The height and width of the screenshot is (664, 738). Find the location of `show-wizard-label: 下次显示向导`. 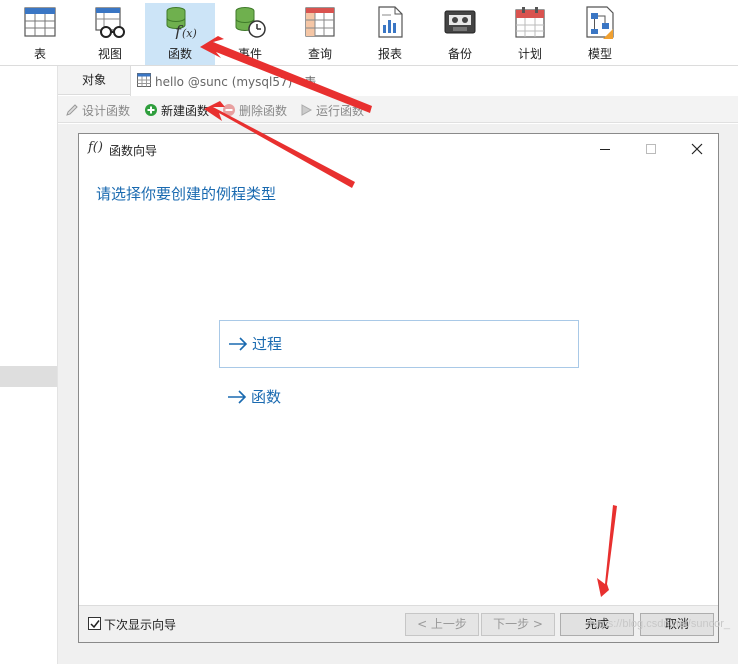

show-wizard-label: 下次显示向导 is located at coordinates (140, 625).